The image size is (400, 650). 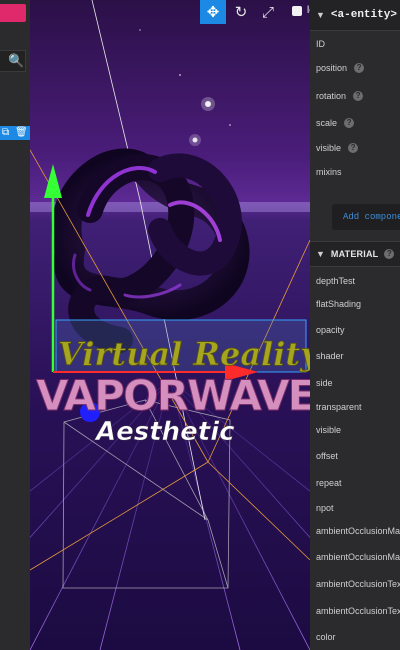 What do you see at coordinates (329, 172) in the screenshot?
I see `prop-mixins: mixins` at bounding box center [329, 172].